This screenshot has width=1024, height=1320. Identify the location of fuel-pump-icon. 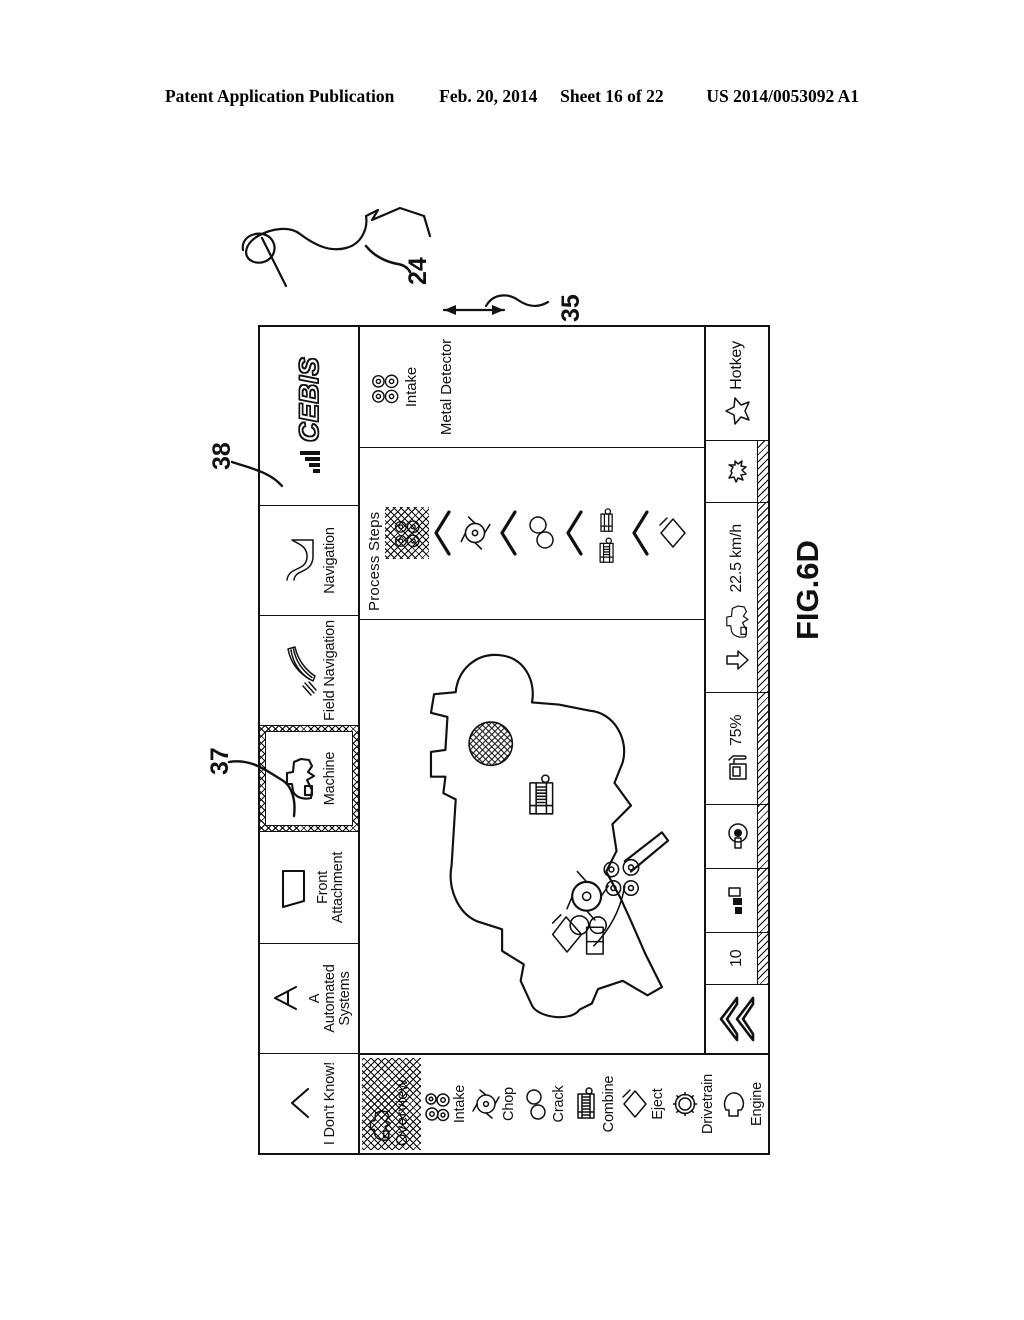
(737, 767).